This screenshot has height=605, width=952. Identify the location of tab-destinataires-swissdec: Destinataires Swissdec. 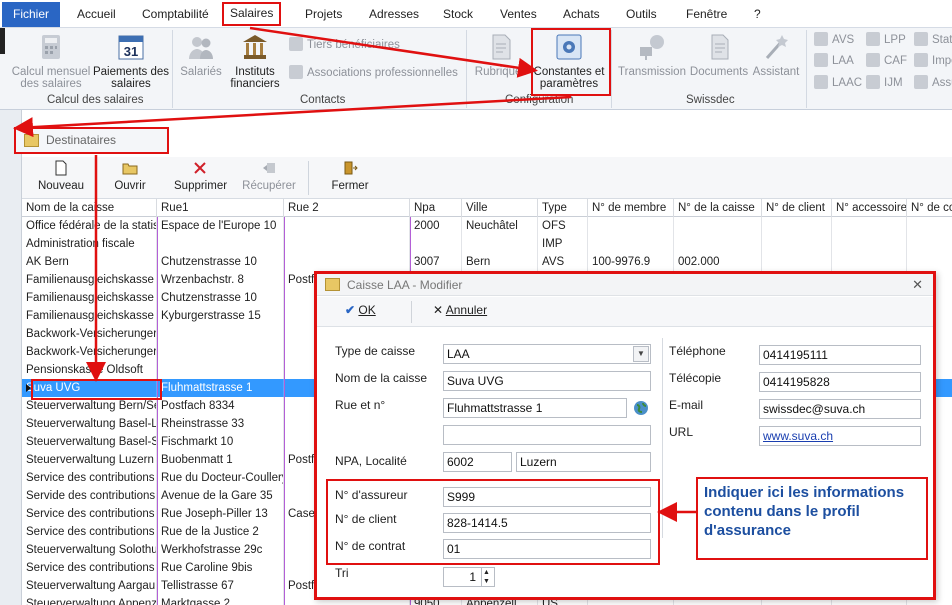
(91, 148).